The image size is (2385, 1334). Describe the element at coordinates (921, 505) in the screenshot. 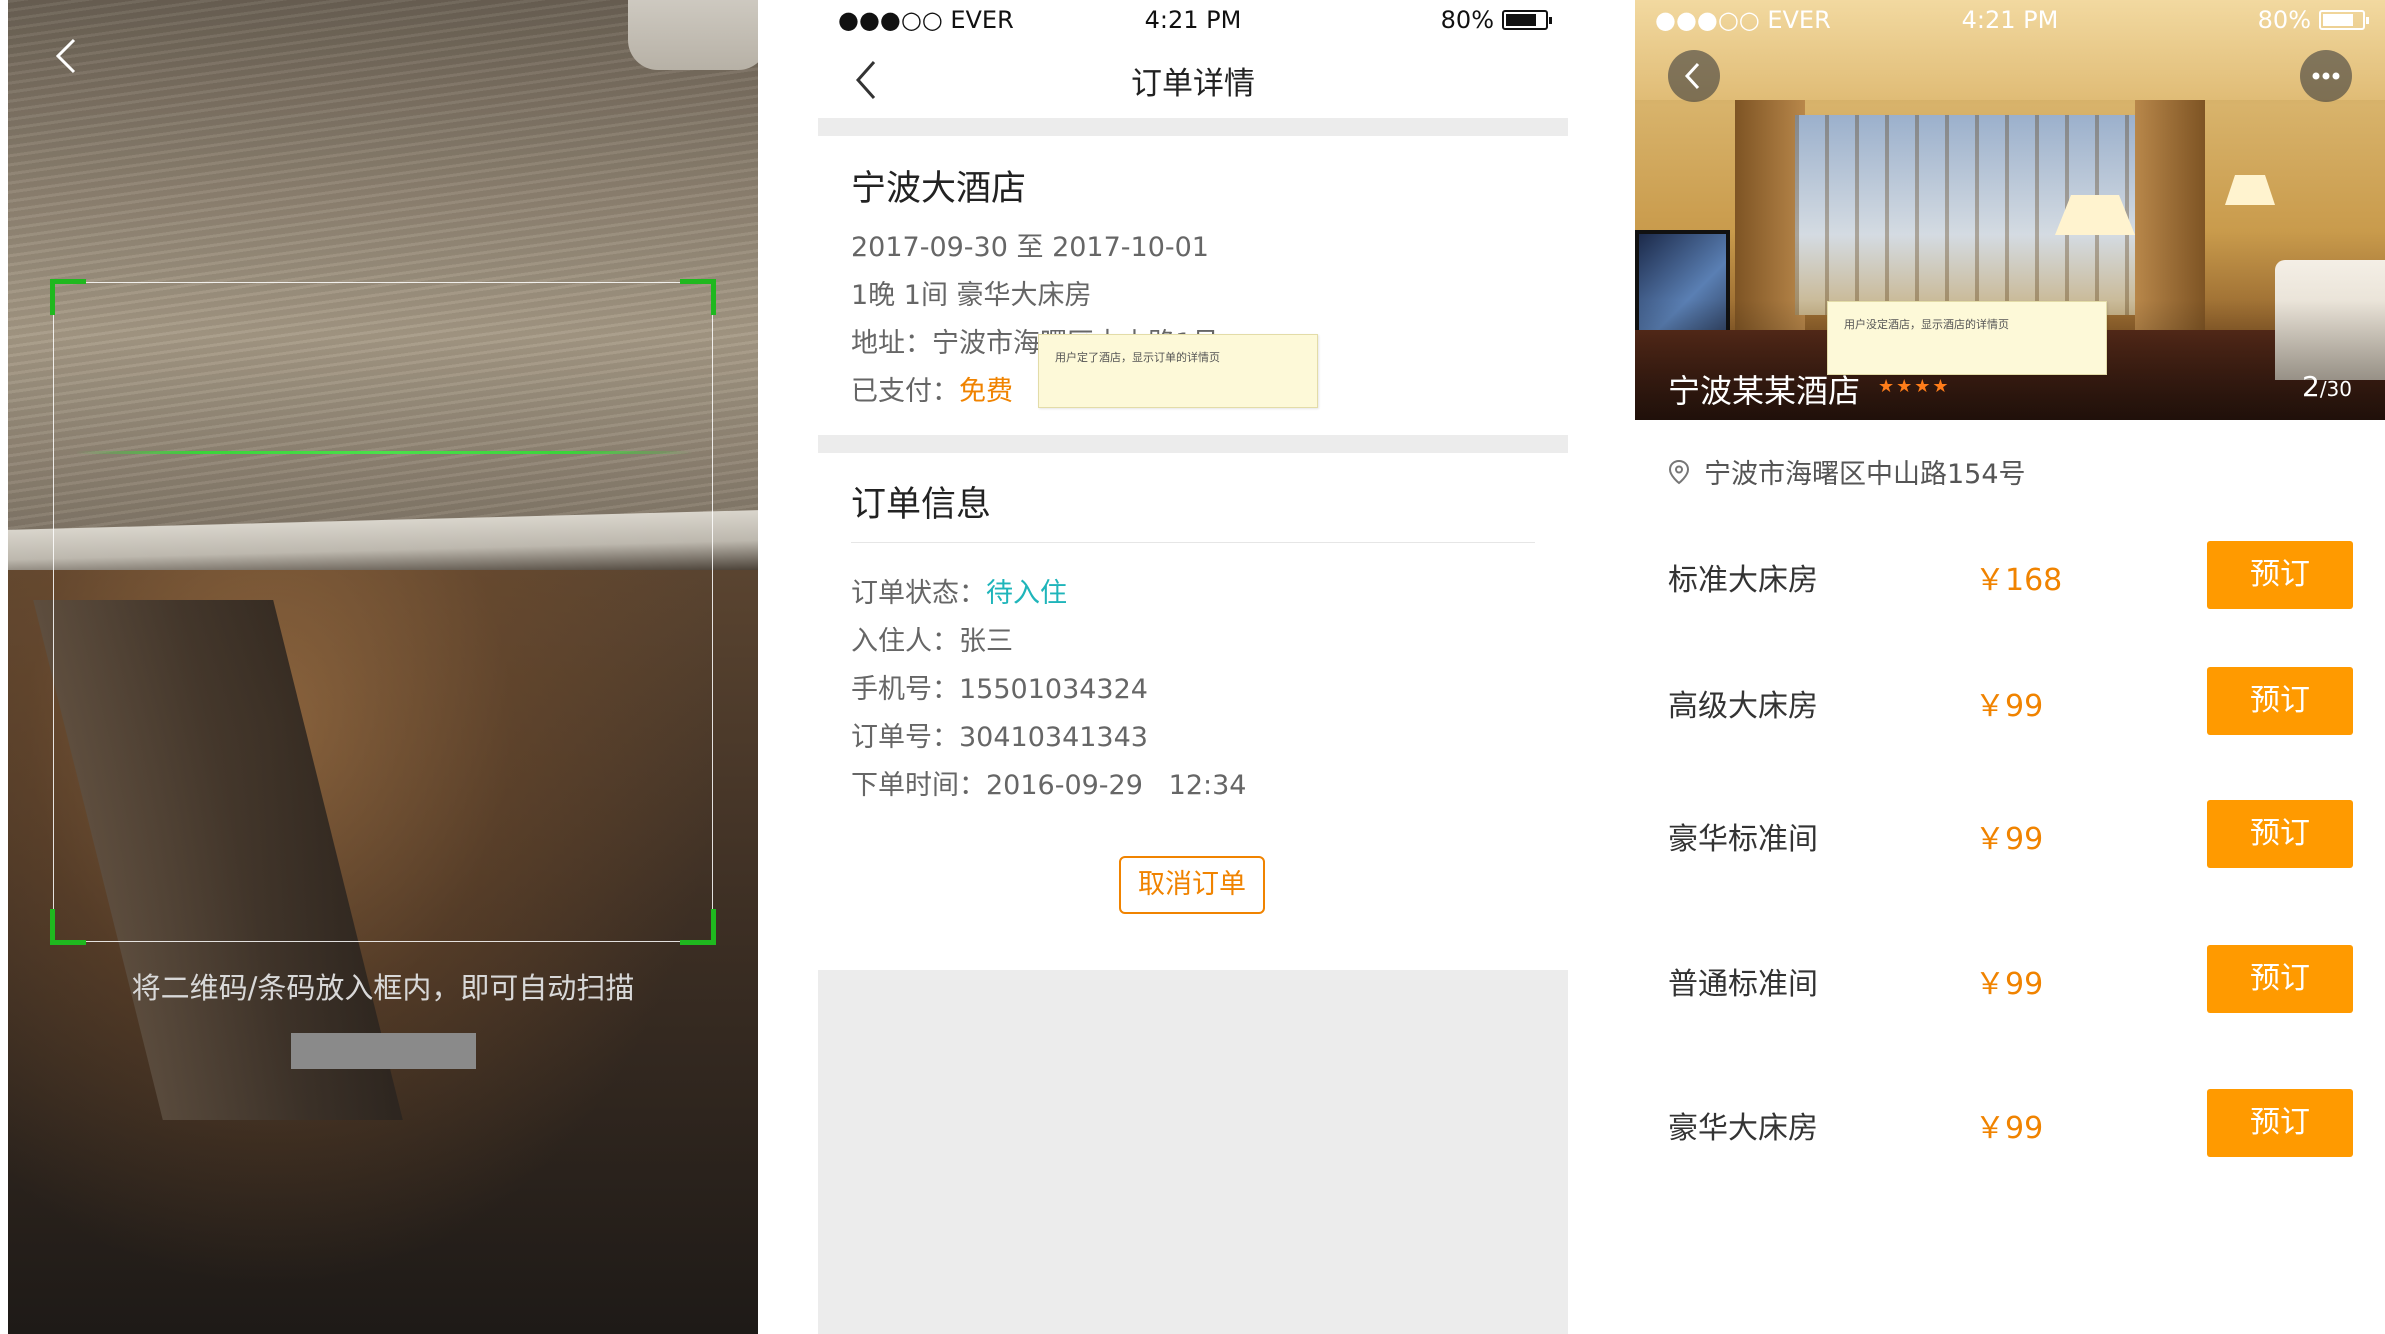

I see `order-info-title: 订单信息` at that location.